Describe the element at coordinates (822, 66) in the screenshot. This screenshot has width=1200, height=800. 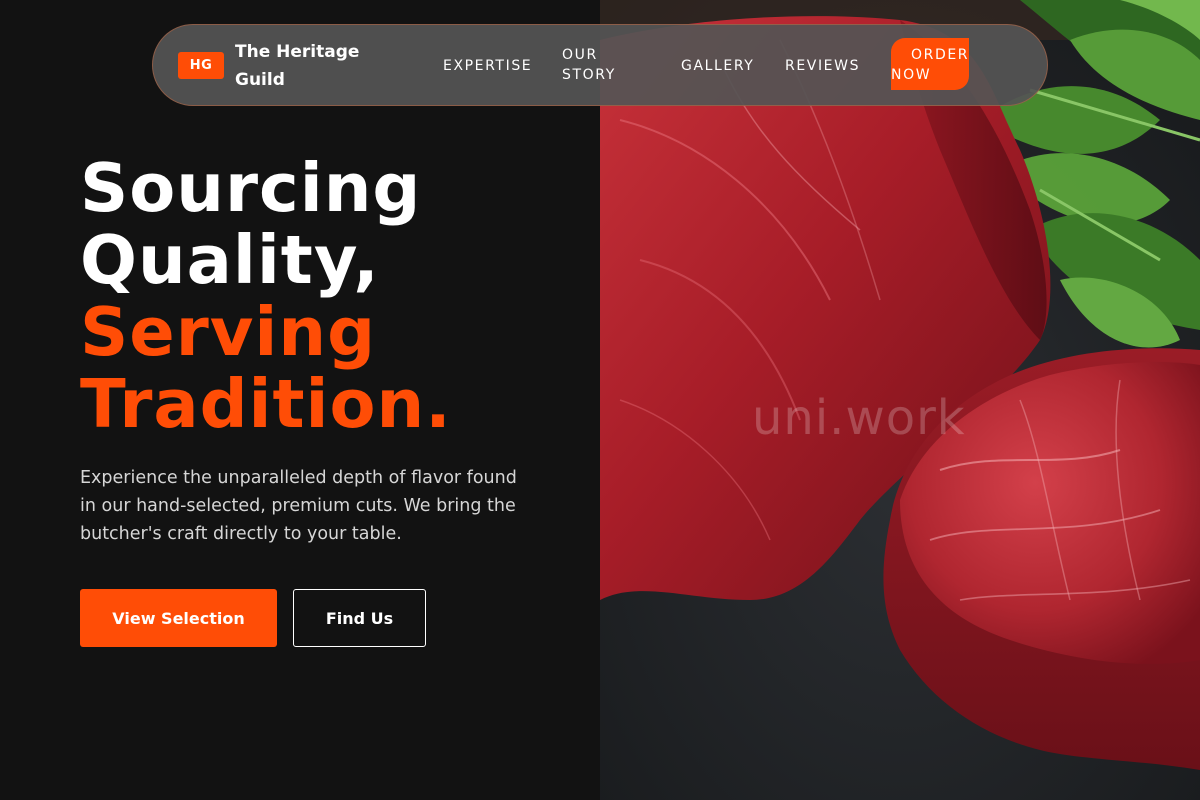
I see `nav-link-reviews: REVIEWS` at that location.